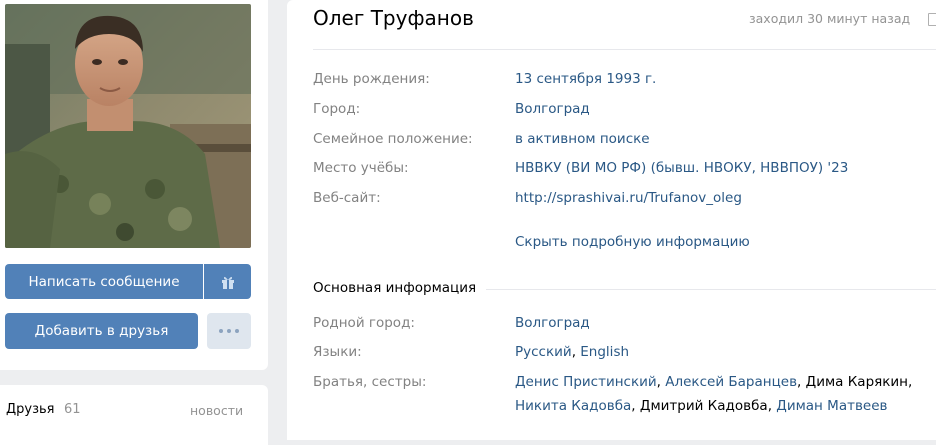  Describe the element at coordinates (831, 406) in the screenshot. I see `sibling-link: Диман Матвеев` at that location.